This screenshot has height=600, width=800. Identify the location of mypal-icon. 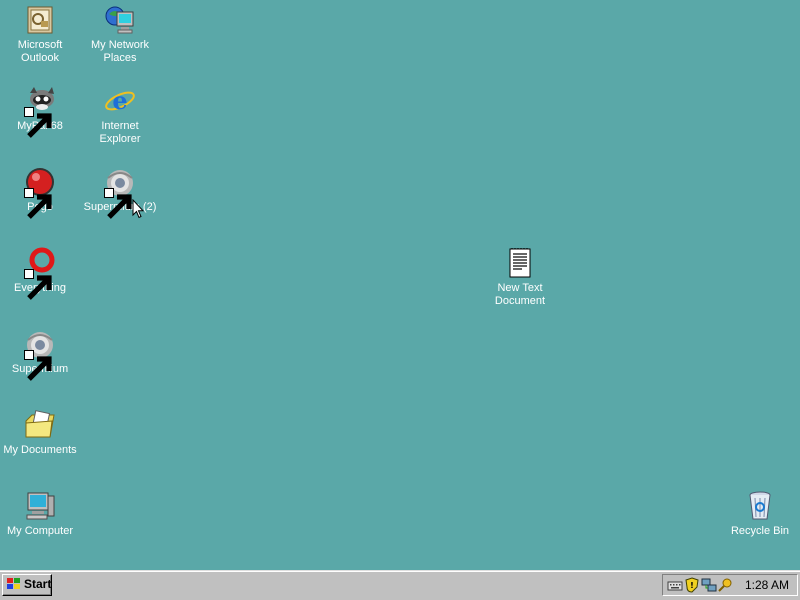
(40, 111).